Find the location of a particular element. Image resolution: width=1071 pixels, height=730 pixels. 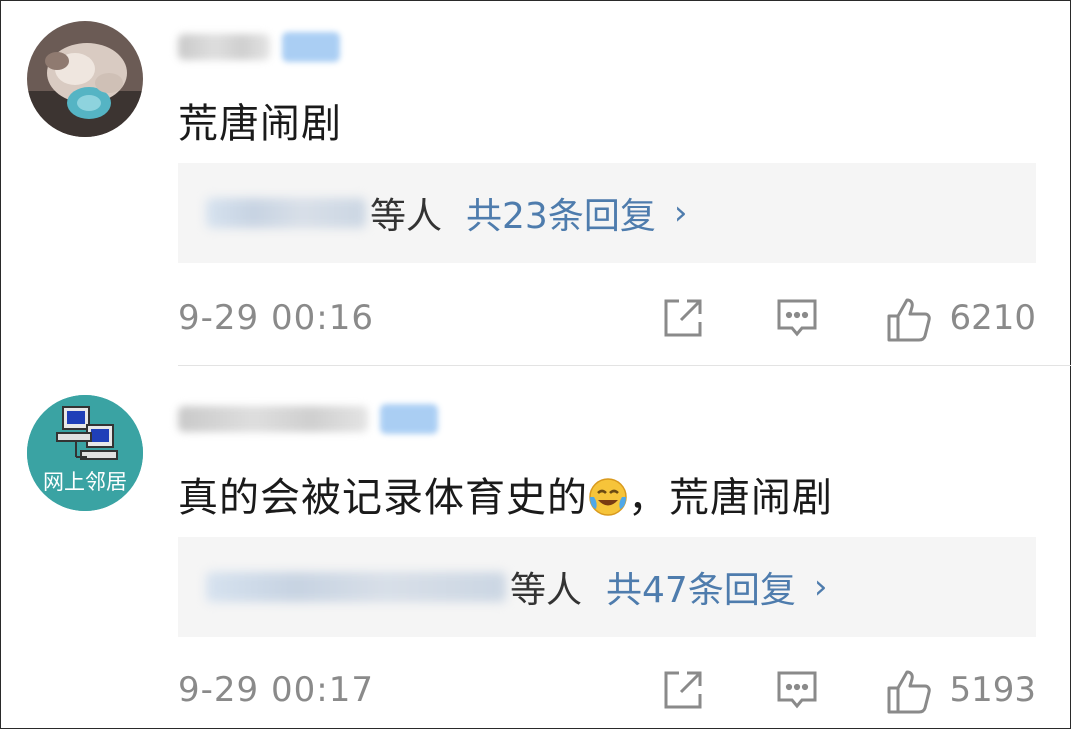

comment-actions: 6210 is located at coordinates (848, 318).